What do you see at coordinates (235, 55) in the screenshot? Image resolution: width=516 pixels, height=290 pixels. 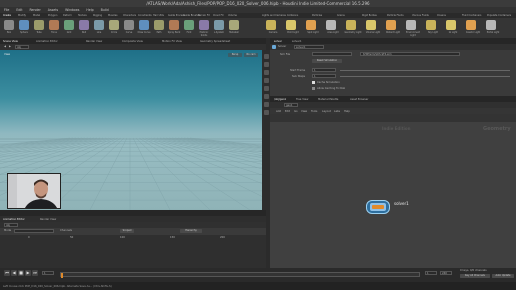 I see `camera-menu: Persp` at bounding box center [235, 55].